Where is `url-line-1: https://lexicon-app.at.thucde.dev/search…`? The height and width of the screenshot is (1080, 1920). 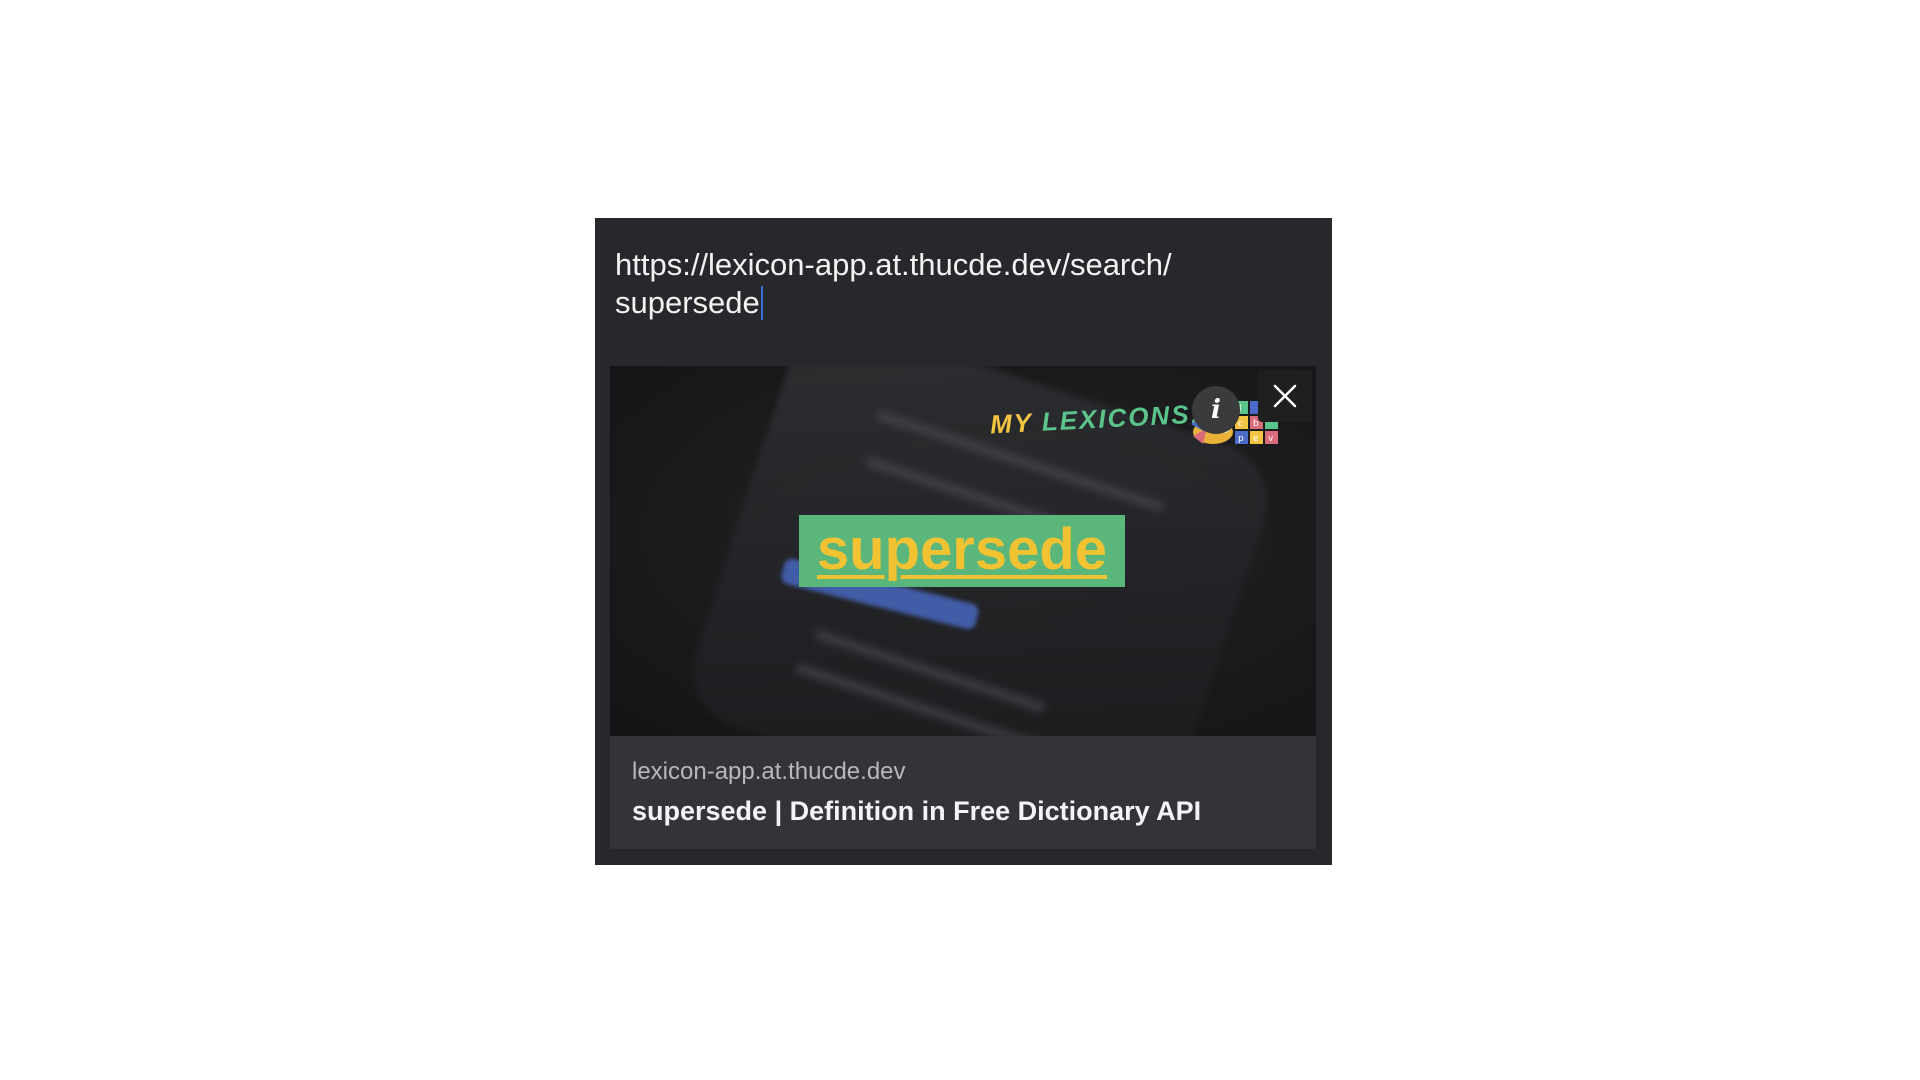 url-line-1: https://lexicon-app.at.thucde.dev/search… is located at coordinates (893, 264).